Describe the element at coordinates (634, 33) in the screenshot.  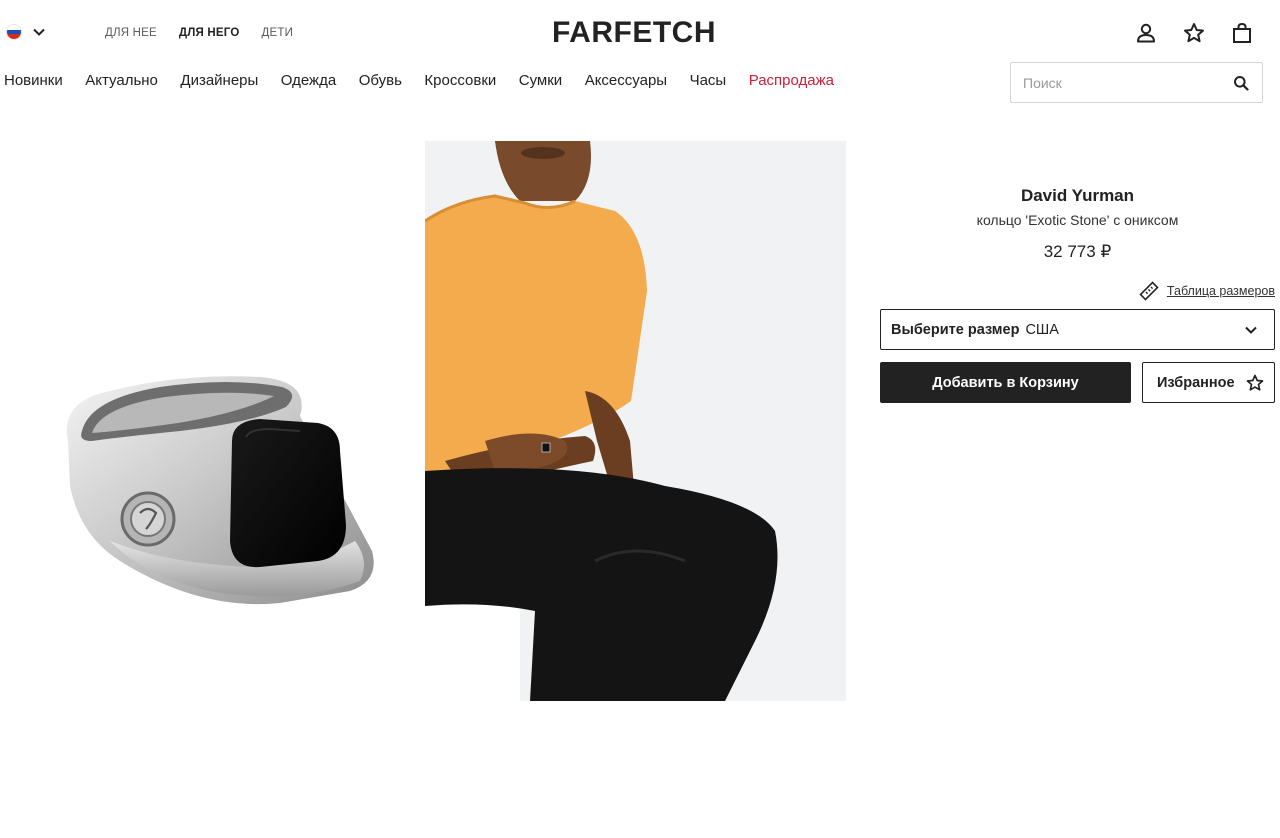
I see `farfetch-logo: FARFETCH` at that location.